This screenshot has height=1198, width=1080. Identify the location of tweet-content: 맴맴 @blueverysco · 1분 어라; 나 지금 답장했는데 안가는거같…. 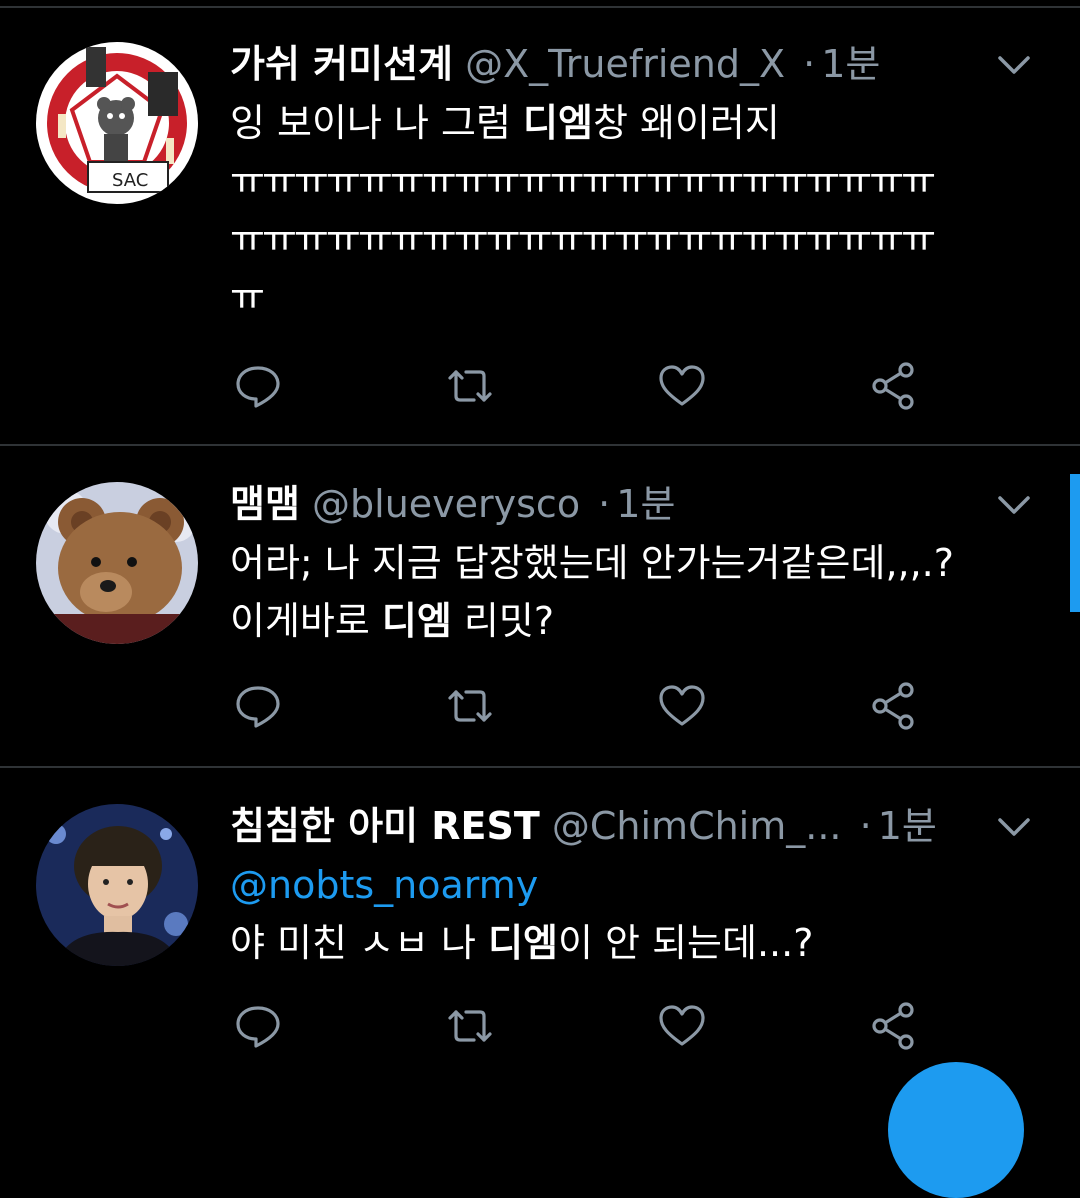
(635, 562).